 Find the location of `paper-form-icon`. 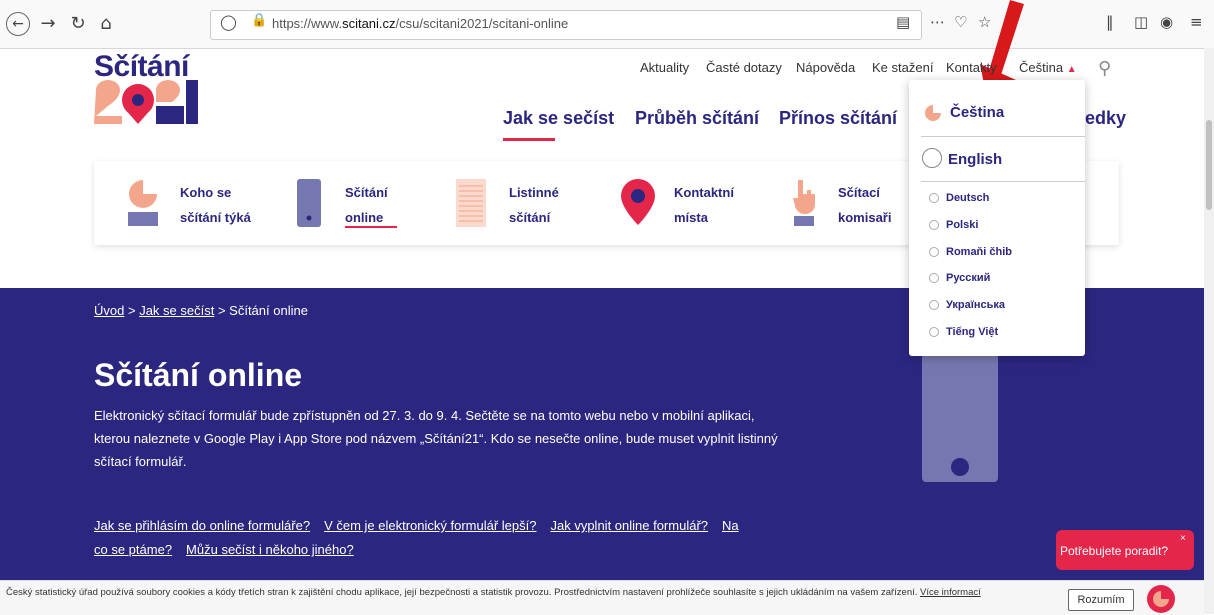

paper-form-icon is located at coordinates (471, 203).